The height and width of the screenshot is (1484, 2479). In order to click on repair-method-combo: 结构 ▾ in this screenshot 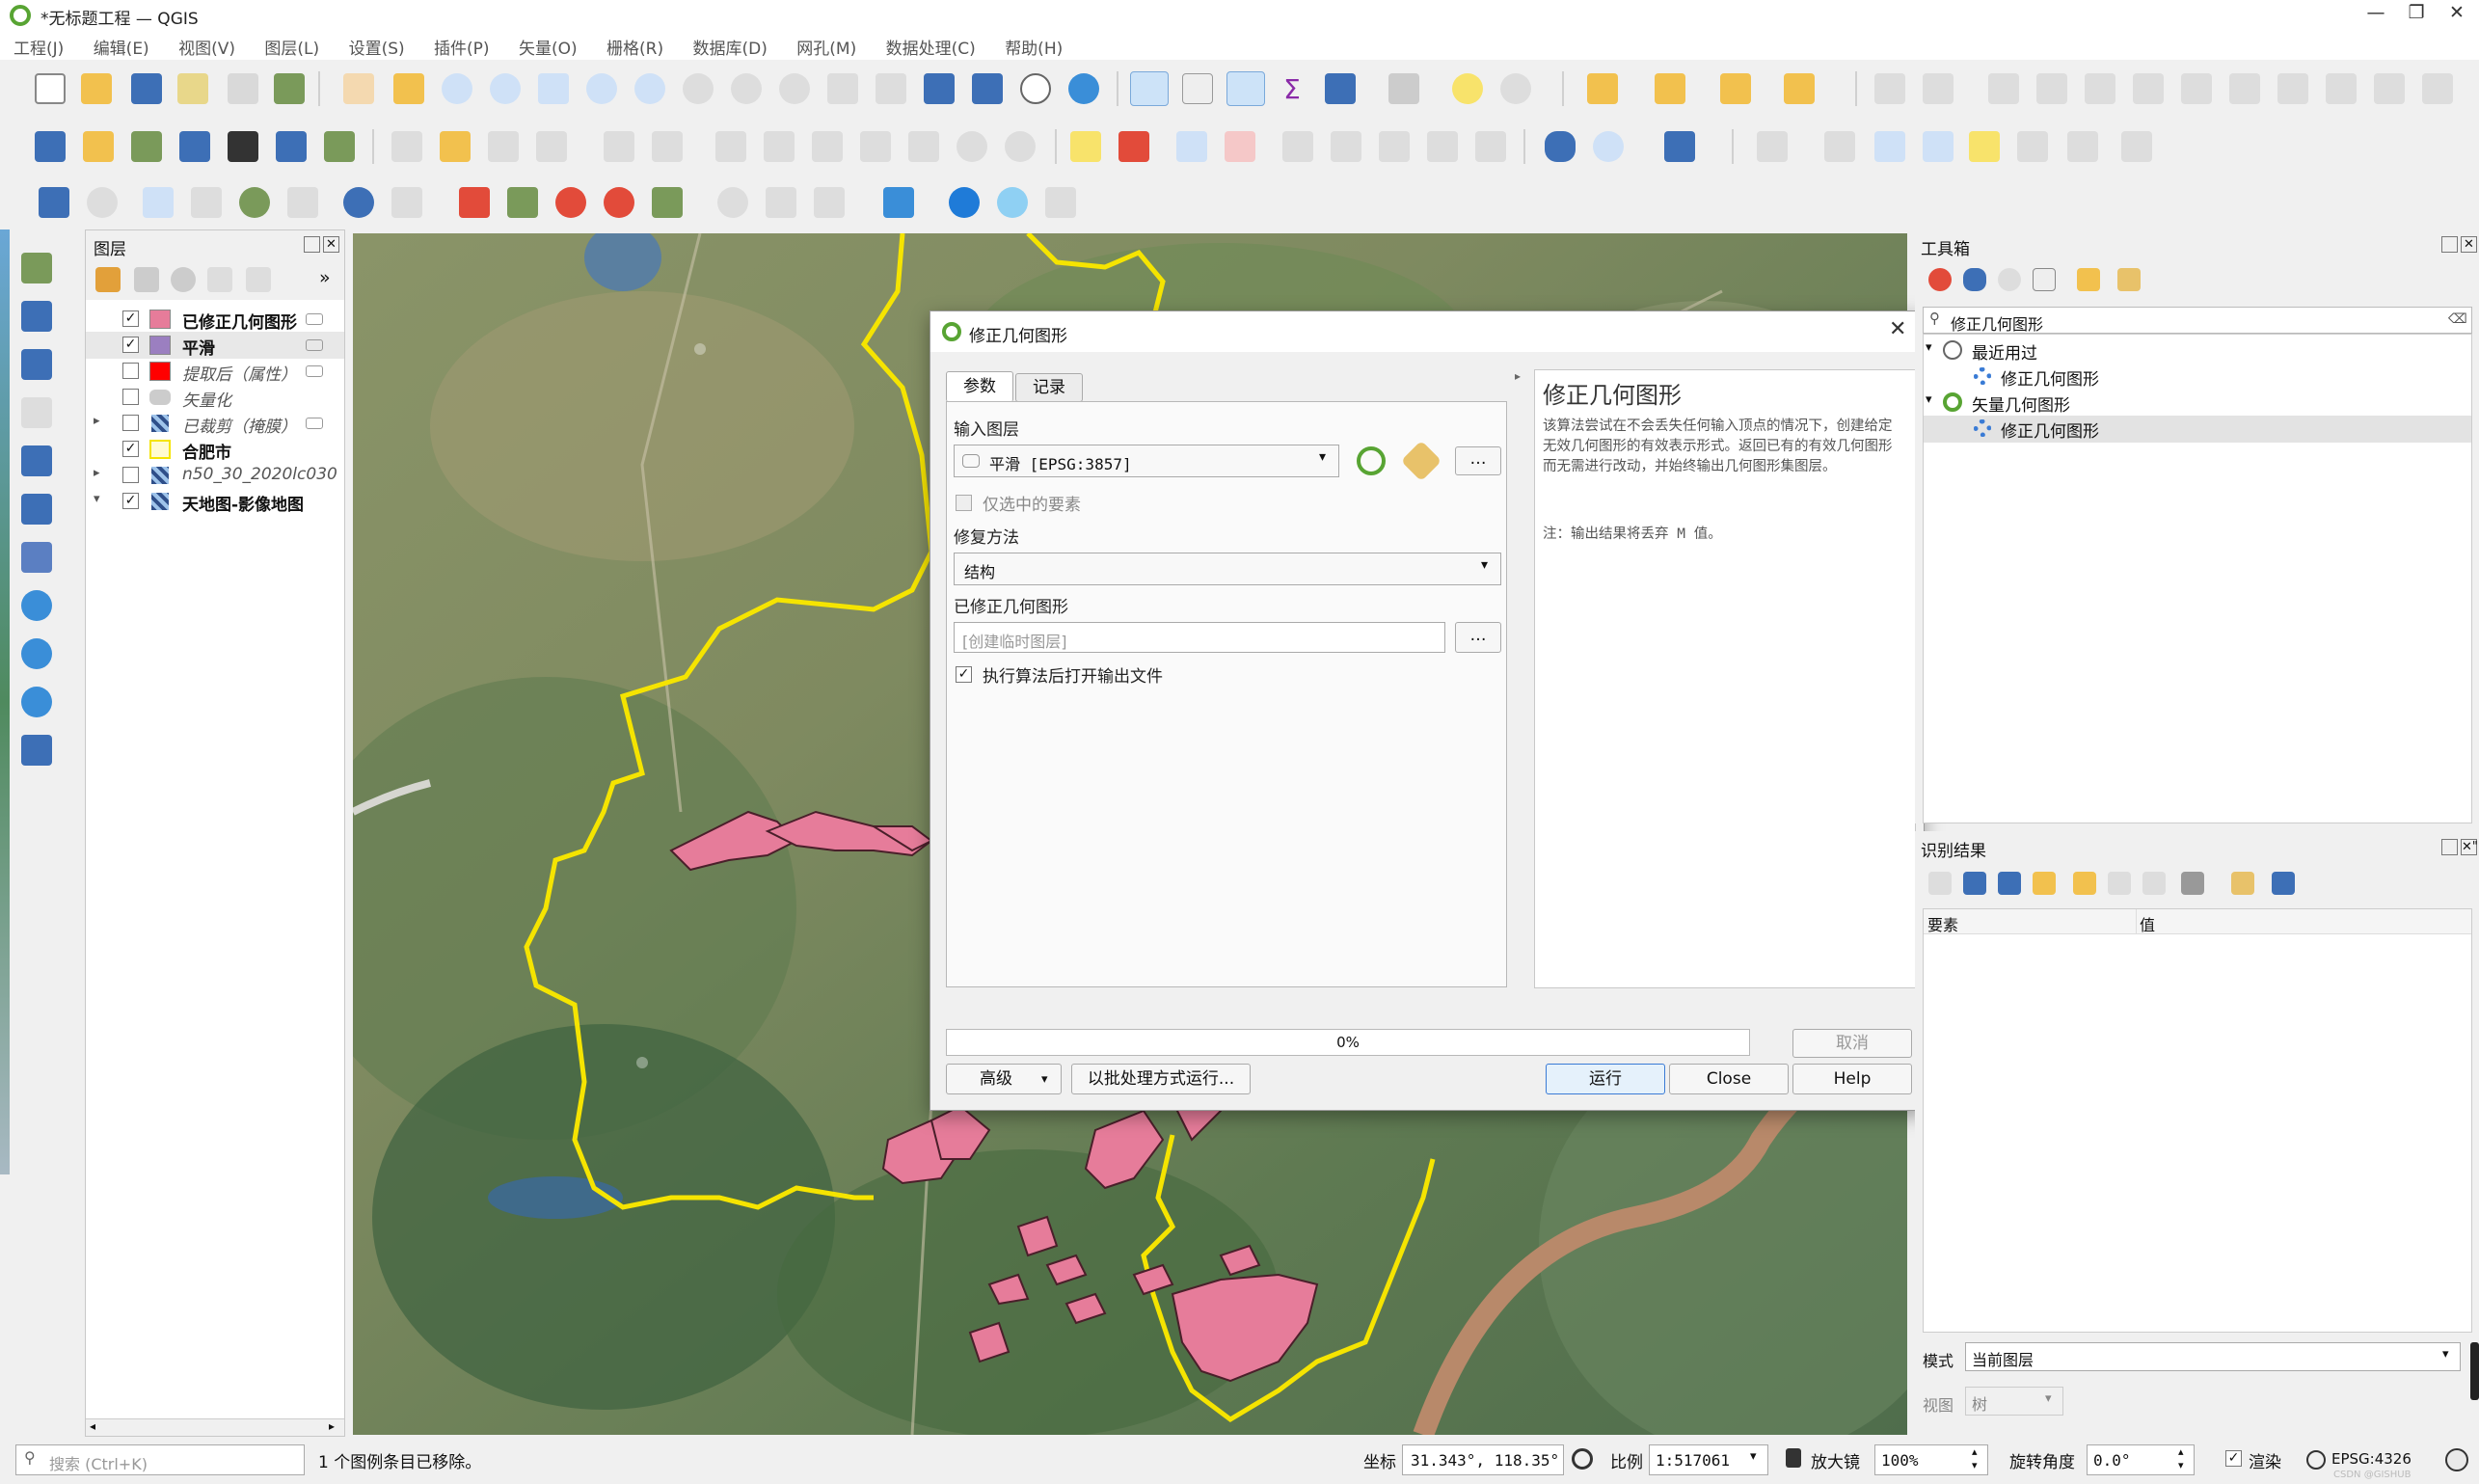, I will do `click(1227, 569)`.